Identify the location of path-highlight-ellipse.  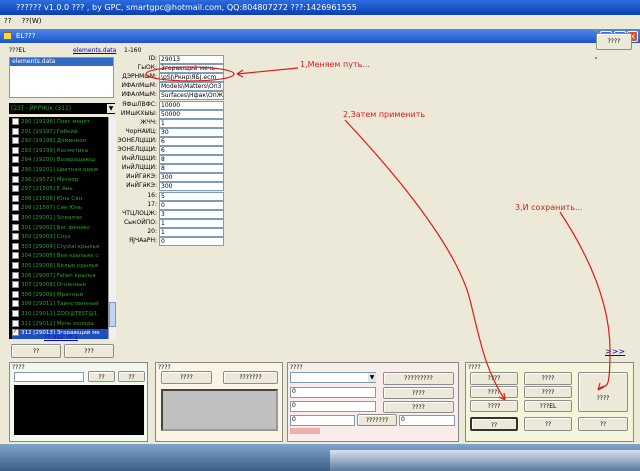
(190, 74).